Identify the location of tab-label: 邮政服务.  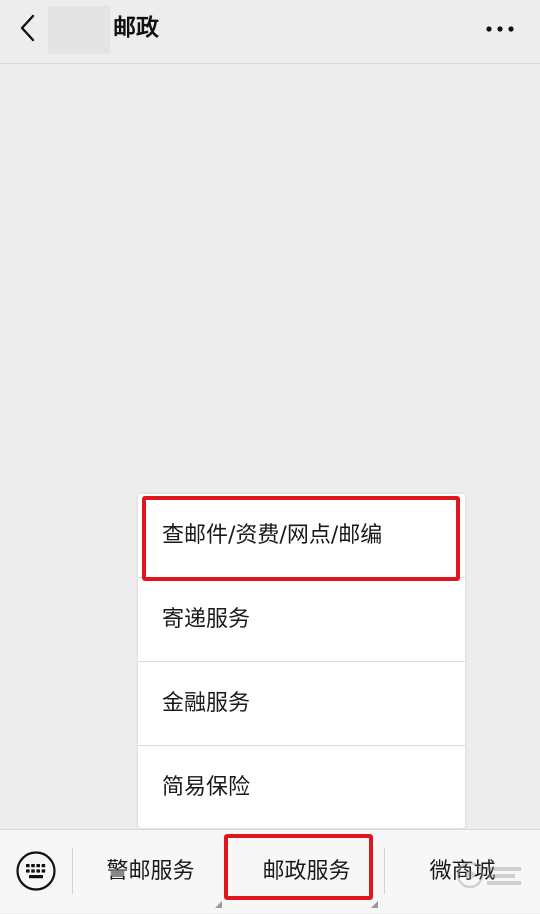
(306, 871).